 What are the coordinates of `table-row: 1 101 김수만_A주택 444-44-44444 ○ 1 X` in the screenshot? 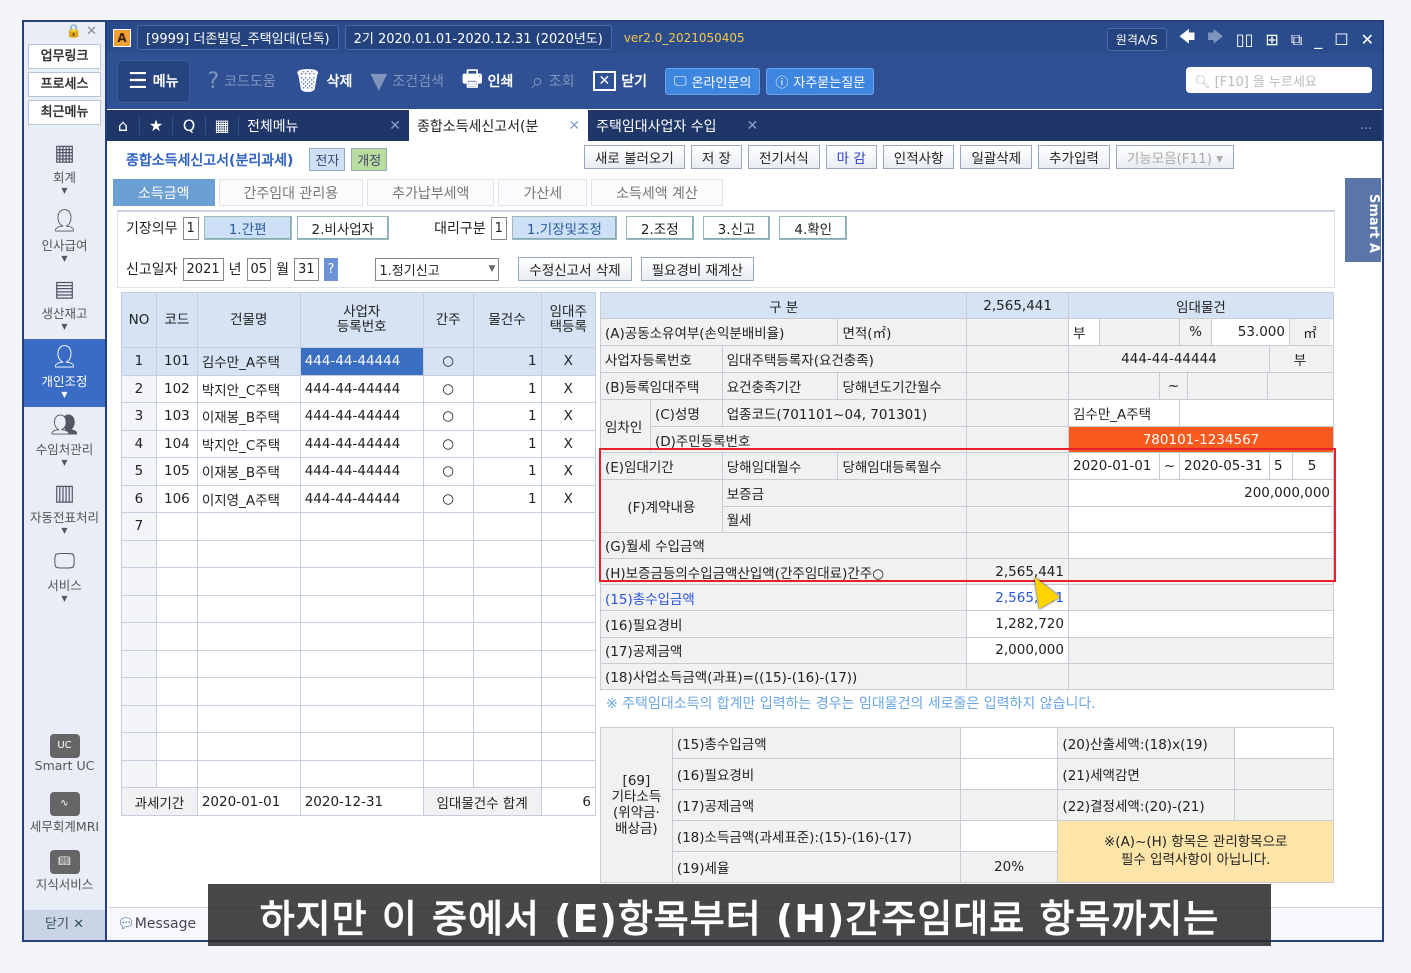 It's located at (359, 361).